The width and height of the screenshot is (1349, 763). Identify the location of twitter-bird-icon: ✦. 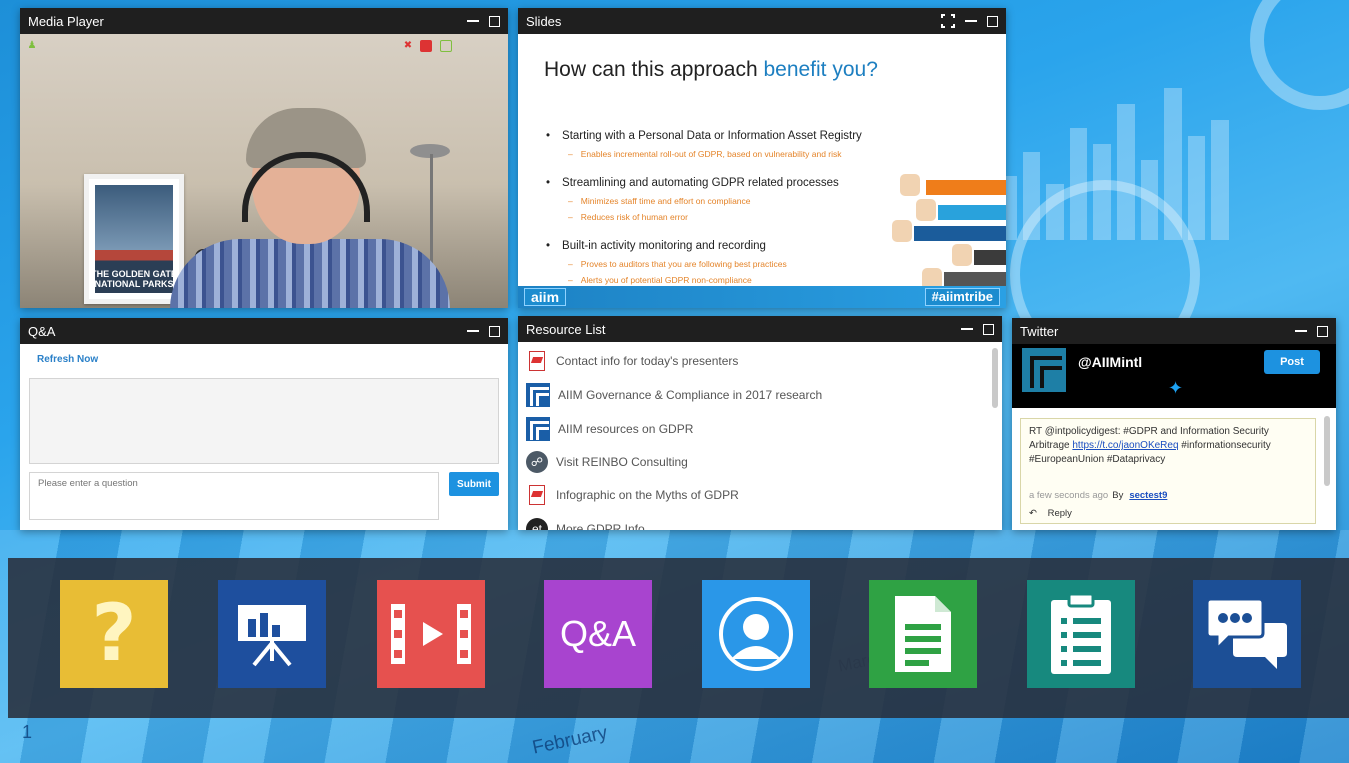
(1176, 388).